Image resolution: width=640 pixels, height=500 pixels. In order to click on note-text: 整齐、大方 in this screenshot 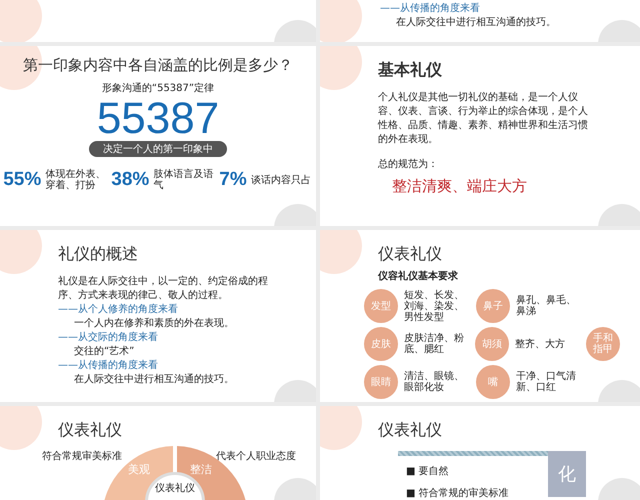, I will do `click(540, 344)`.